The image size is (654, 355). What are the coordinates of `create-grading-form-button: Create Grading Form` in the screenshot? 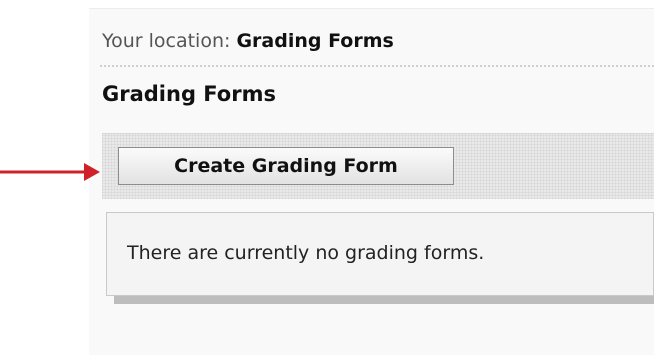 It's located at (286, 166).